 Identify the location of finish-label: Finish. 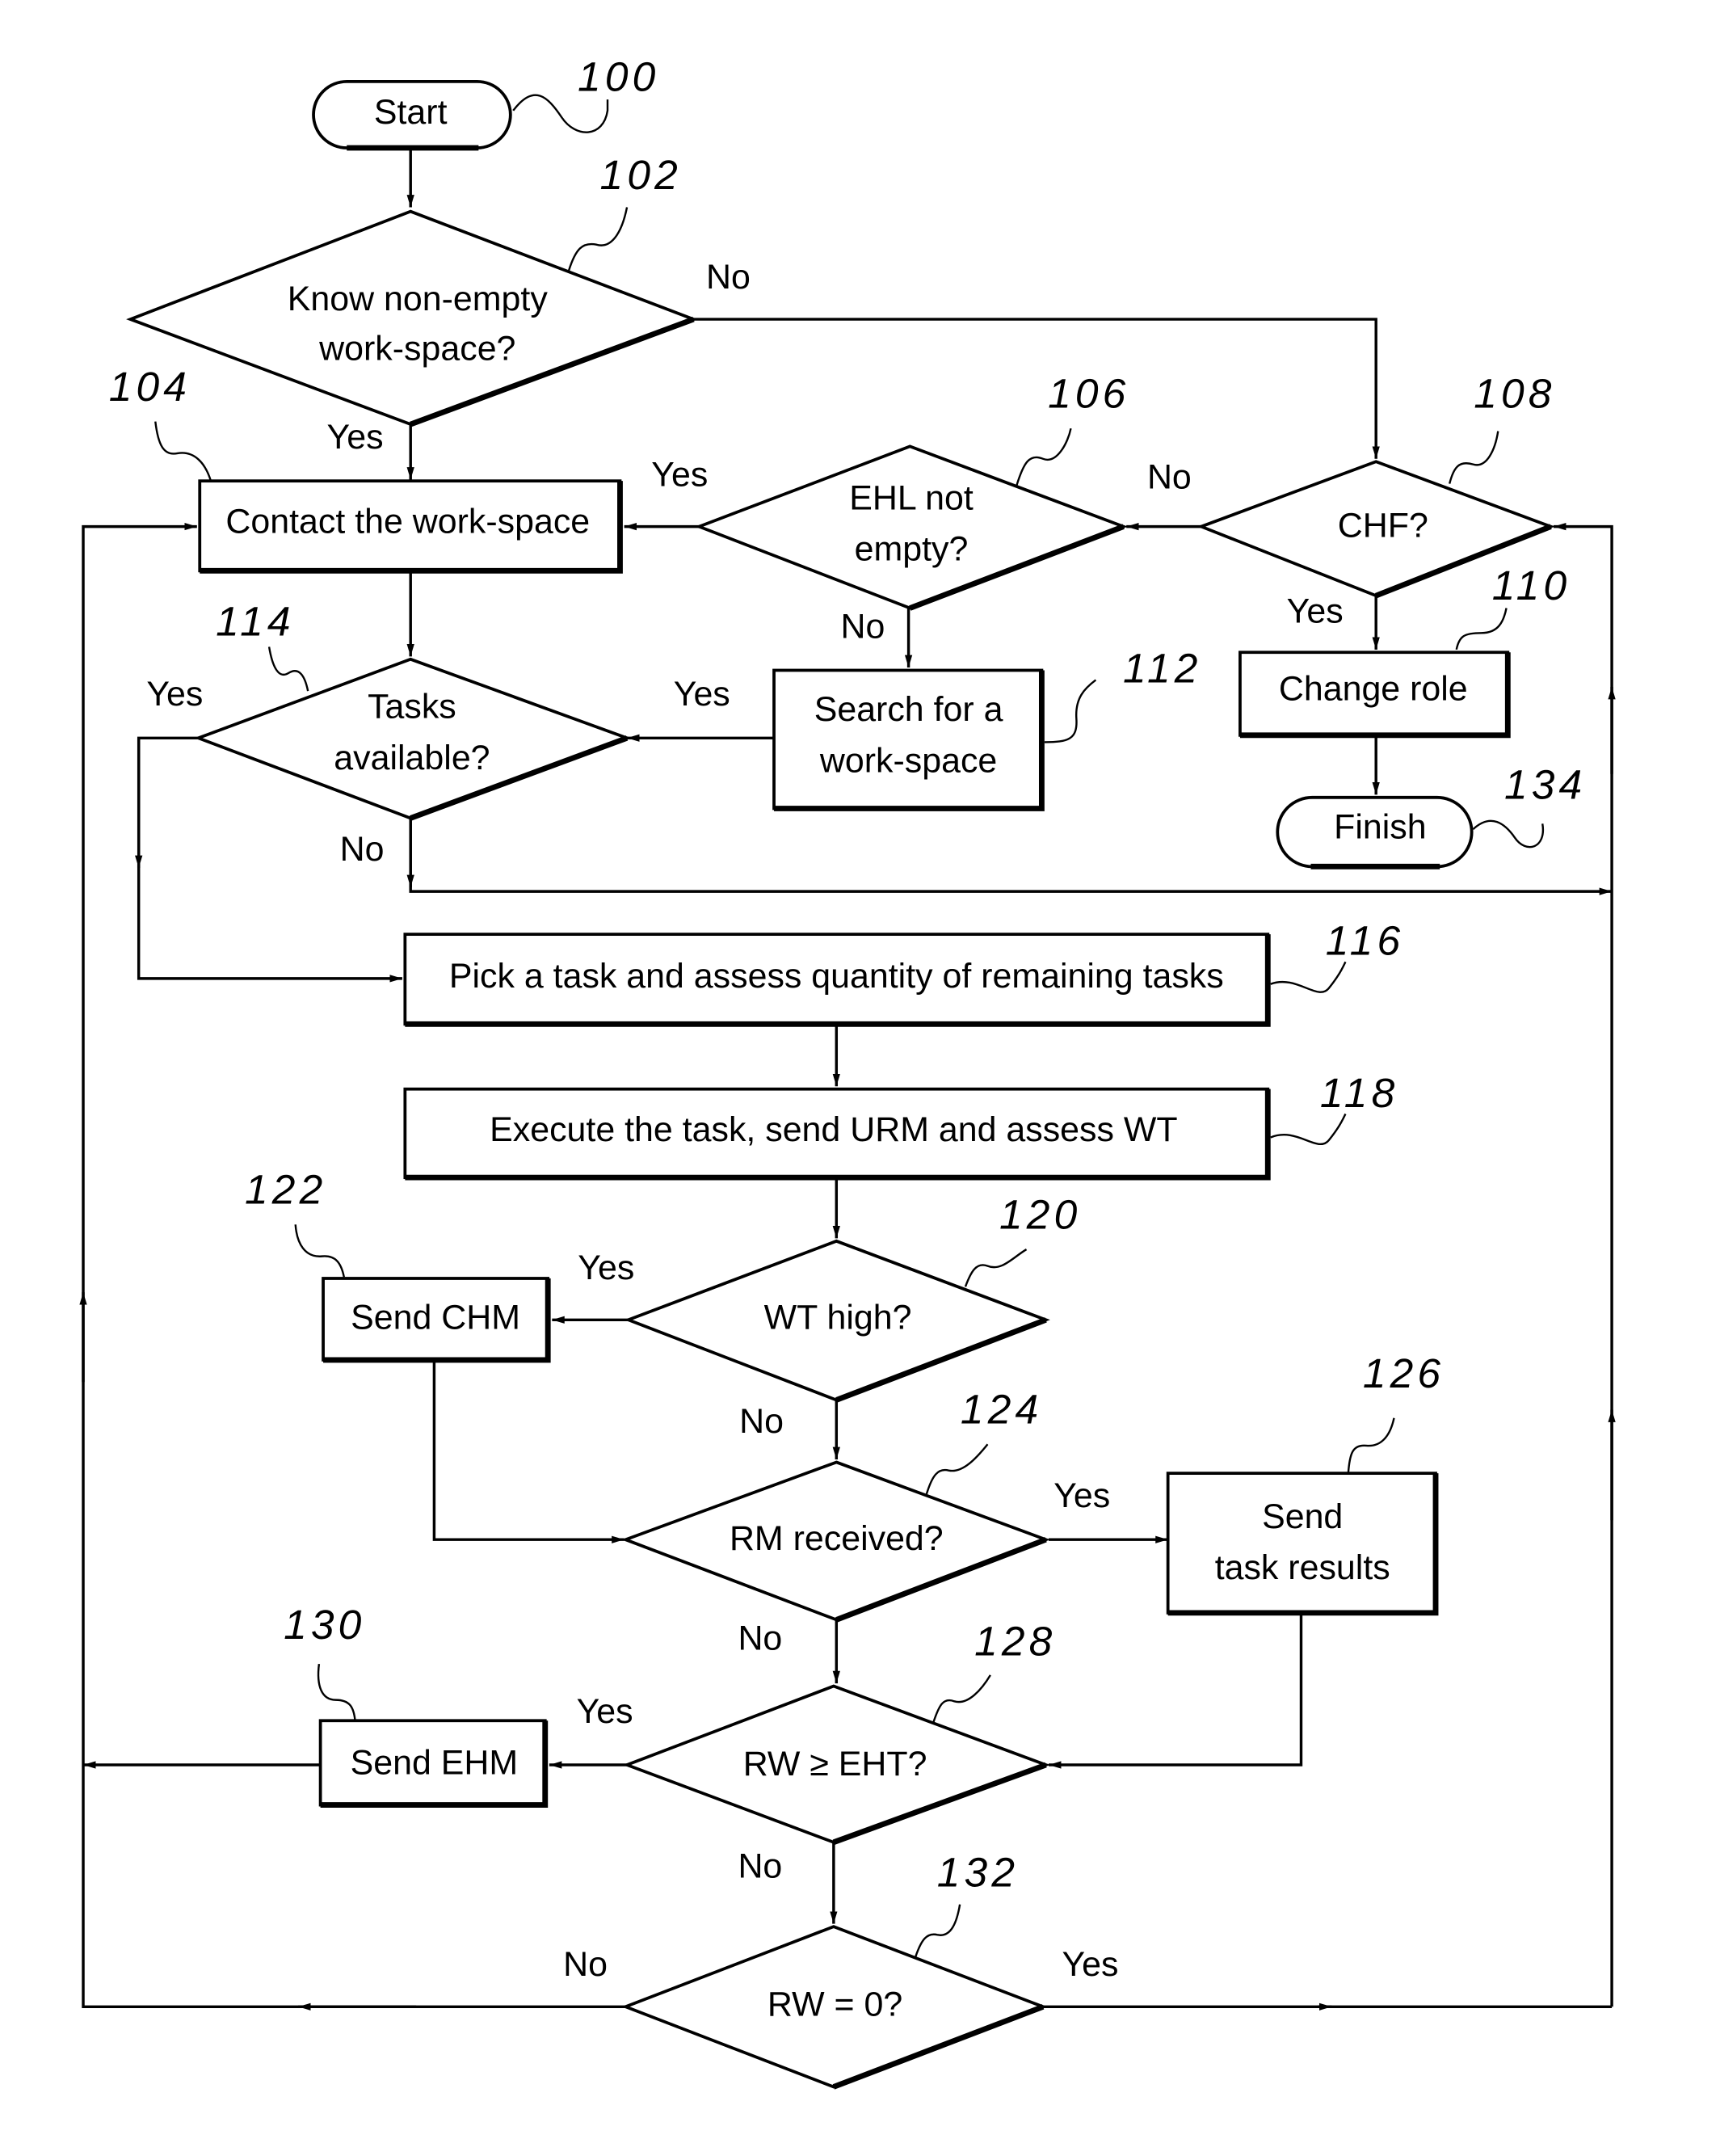
(1380, 827).